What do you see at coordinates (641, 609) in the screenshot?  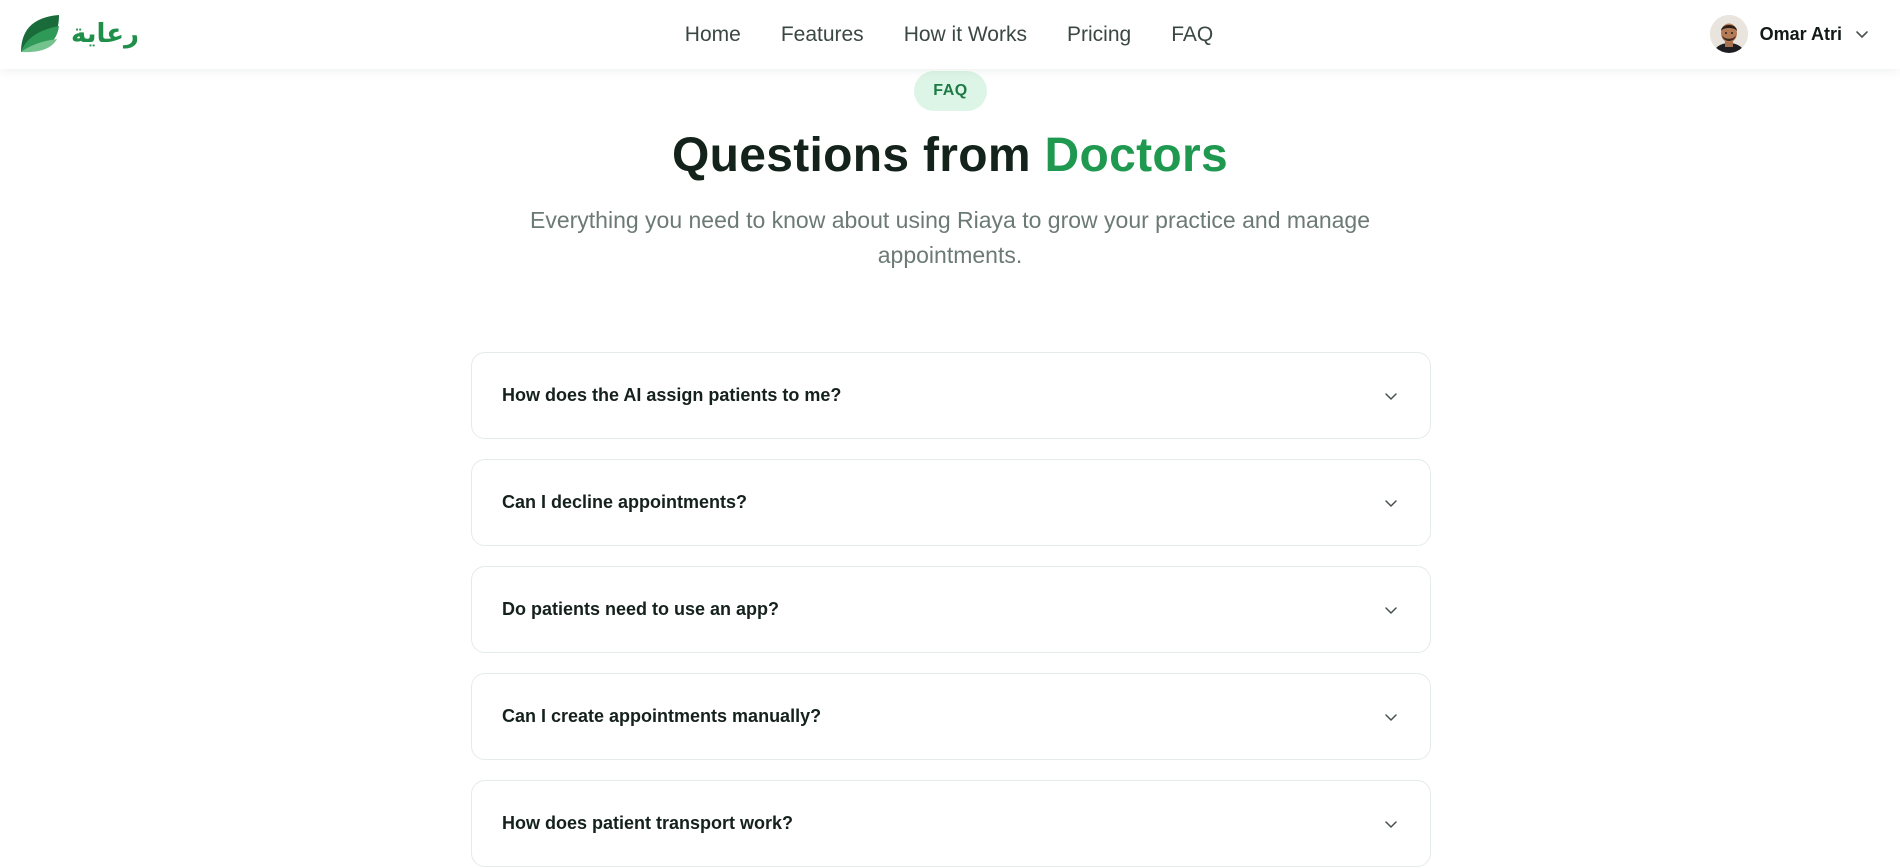 I see `faq-question: Do patients need to use an app?` at bounding box center [641, 609].